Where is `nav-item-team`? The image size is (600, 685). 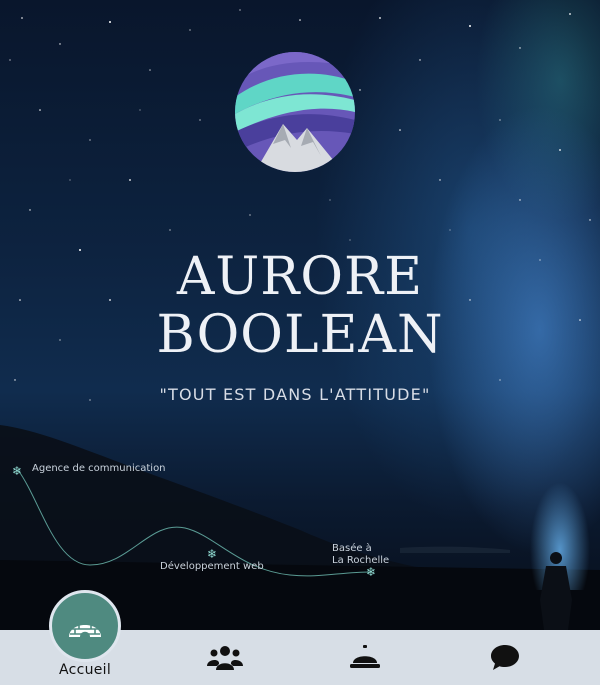
nav-item-team is located at coordinates (225, 657).